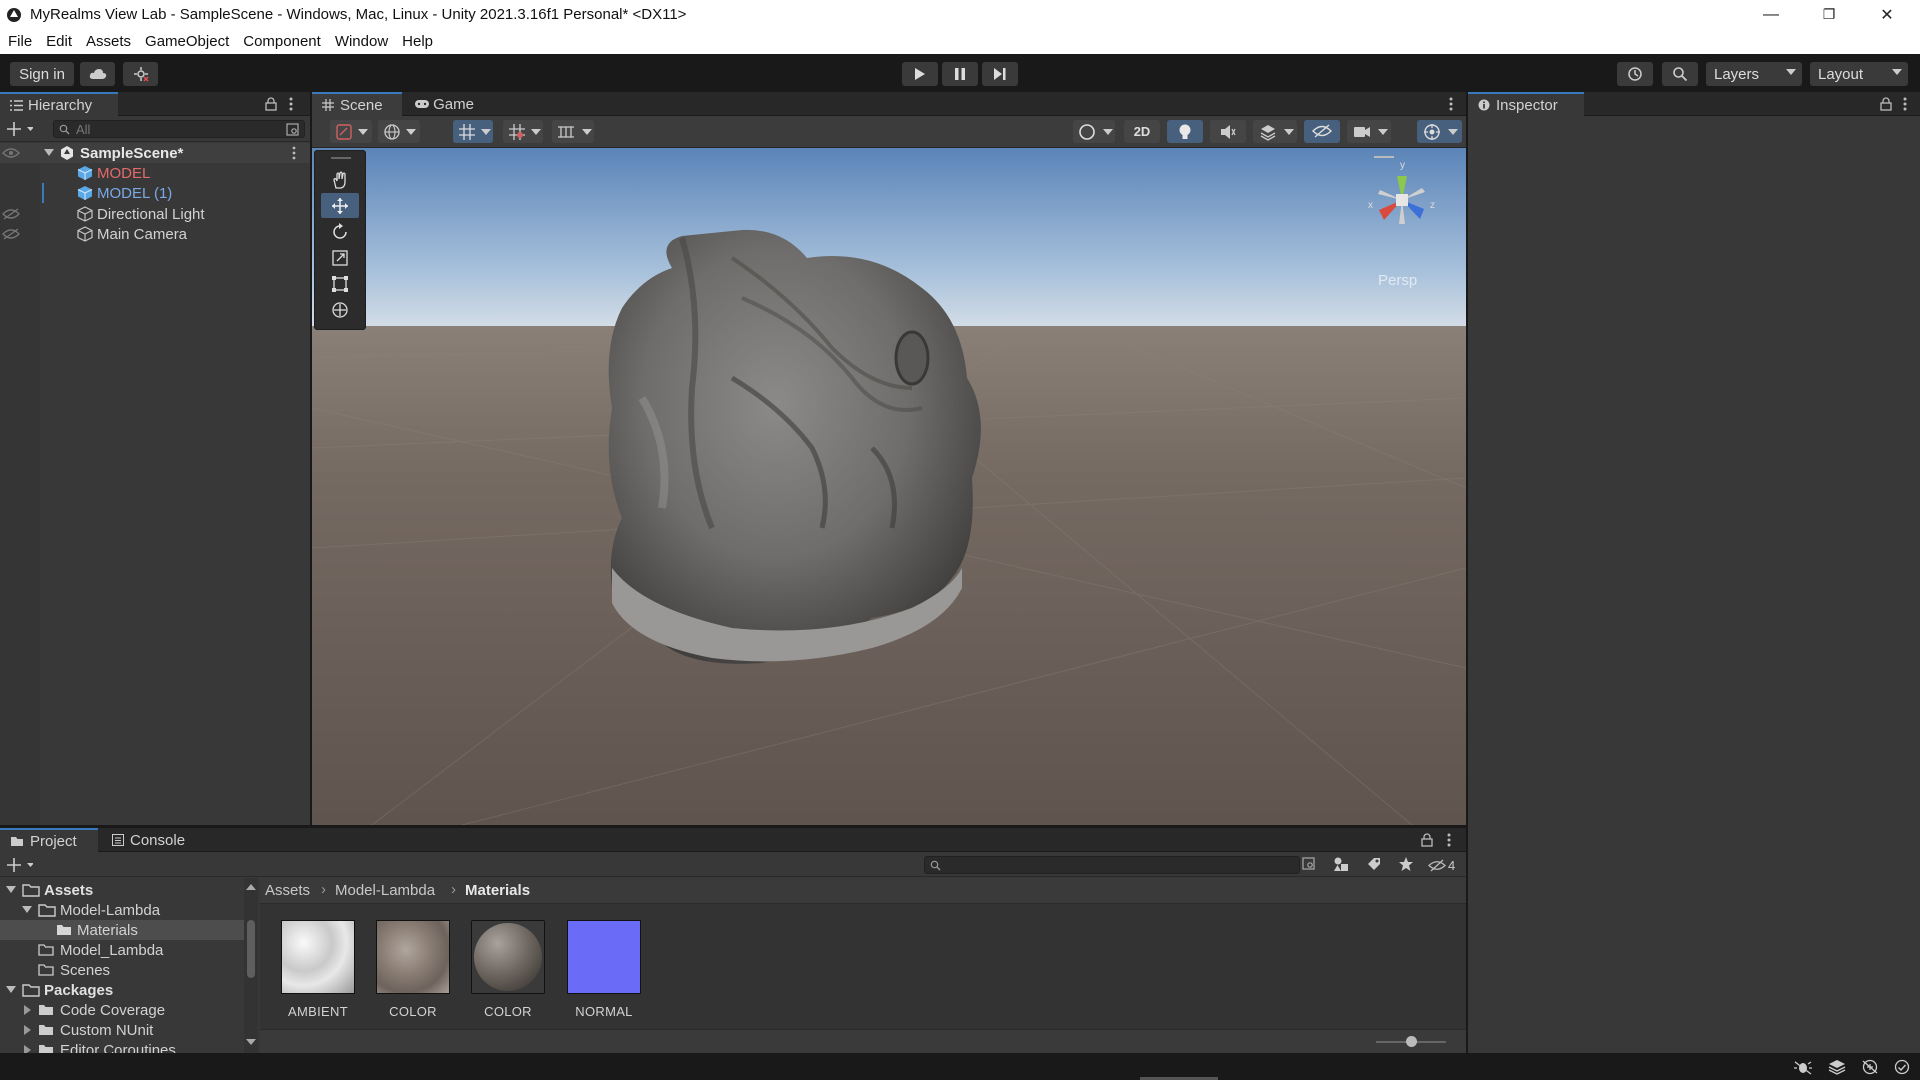 The image size is (1920, 1080). What do you see at coordinates (152, 840) in the screenshot?
I see `tab-console: Console` at bounding box center [152, 840].